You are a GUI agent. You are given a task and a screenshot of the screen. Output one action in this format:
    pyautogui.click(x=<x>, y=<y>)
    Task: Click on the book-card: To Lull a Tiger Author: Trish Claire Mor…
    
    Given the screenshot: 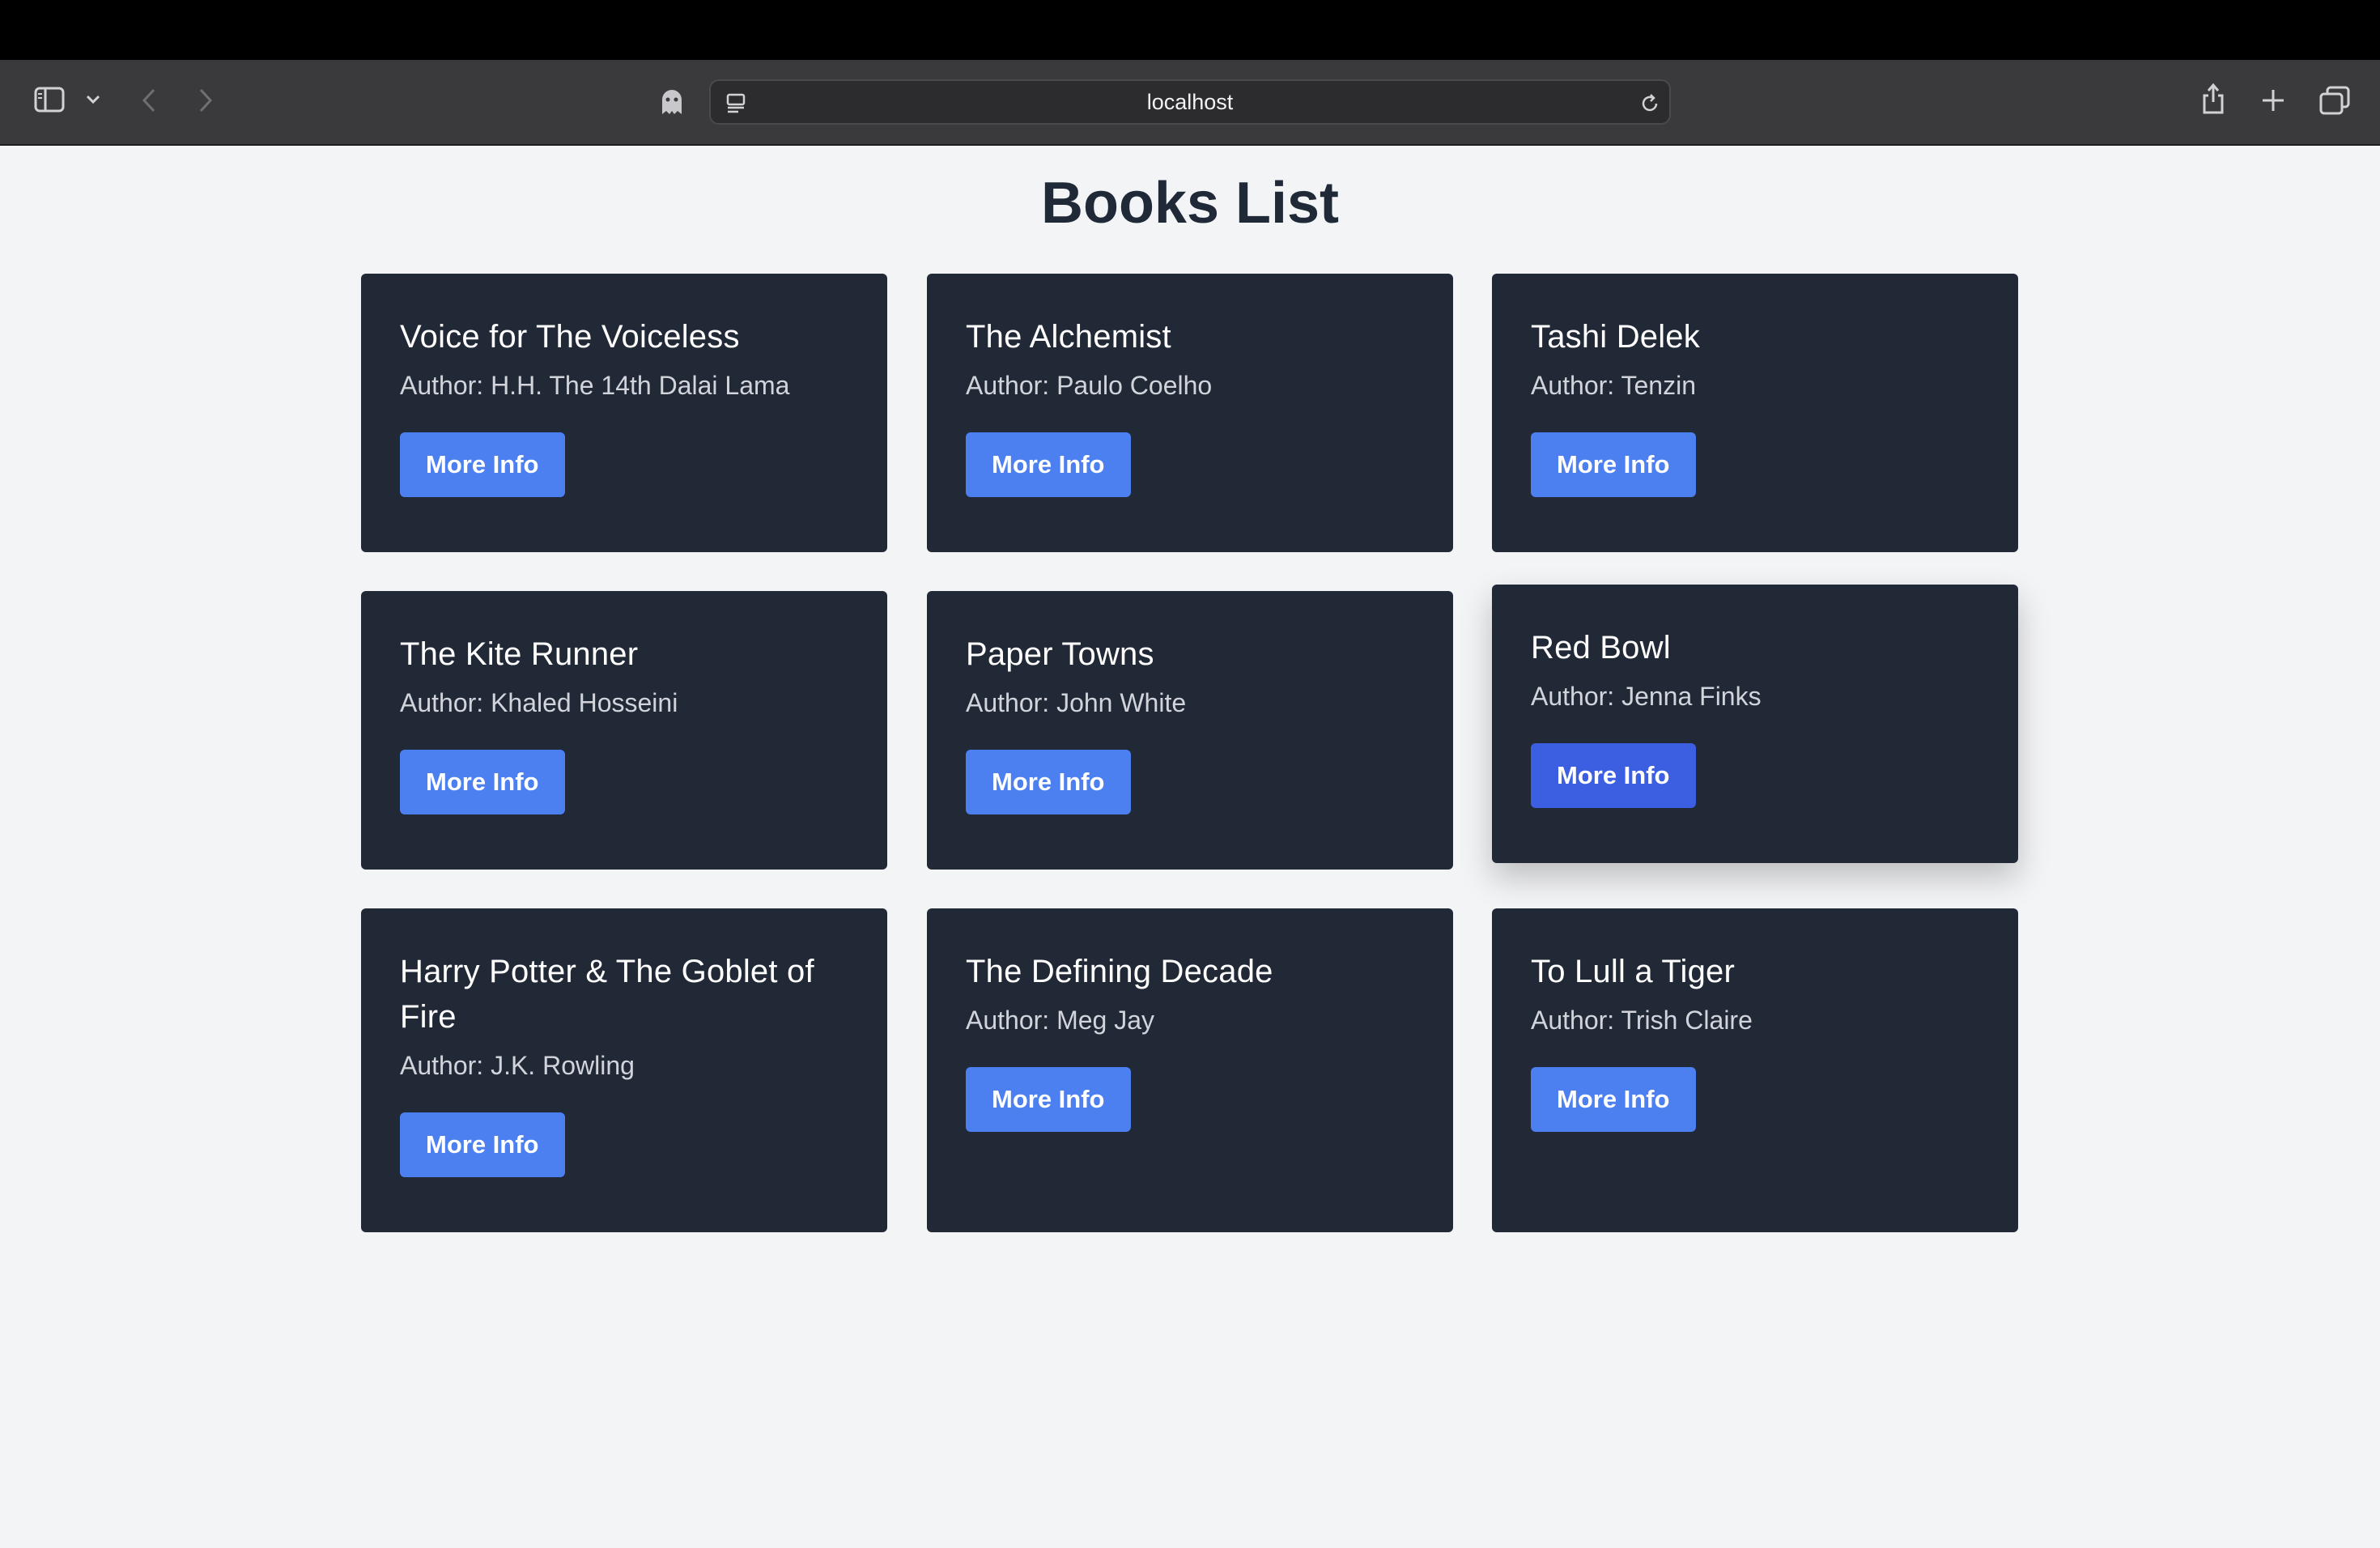 What is the action you would take?
    pyautogui.click(x=1755, y=1070)
    